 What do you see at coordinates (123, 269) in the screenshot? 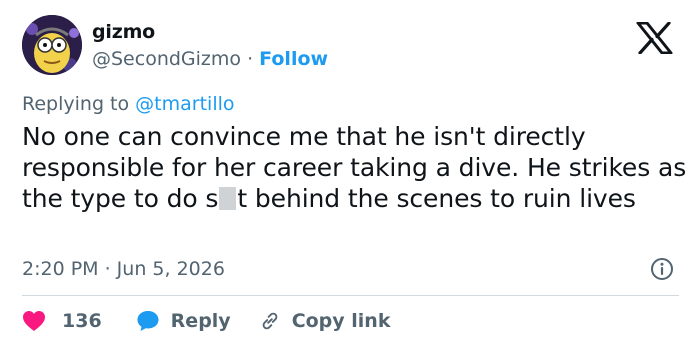
I see `tweet-timestamp: 2:20 PM · Jun 5, 2026` at bounding box center [123, 269].